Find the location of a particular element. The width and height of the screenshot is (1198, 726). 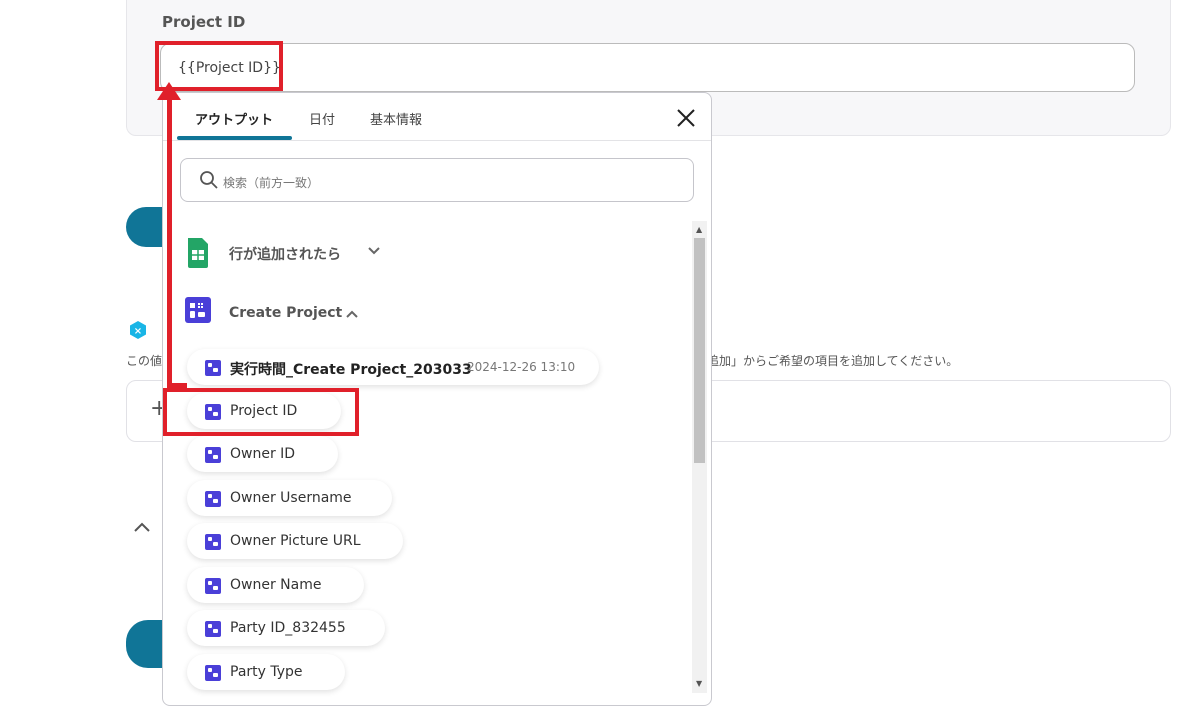

annotation-arrow-icon is located at coordinates (169, 91).